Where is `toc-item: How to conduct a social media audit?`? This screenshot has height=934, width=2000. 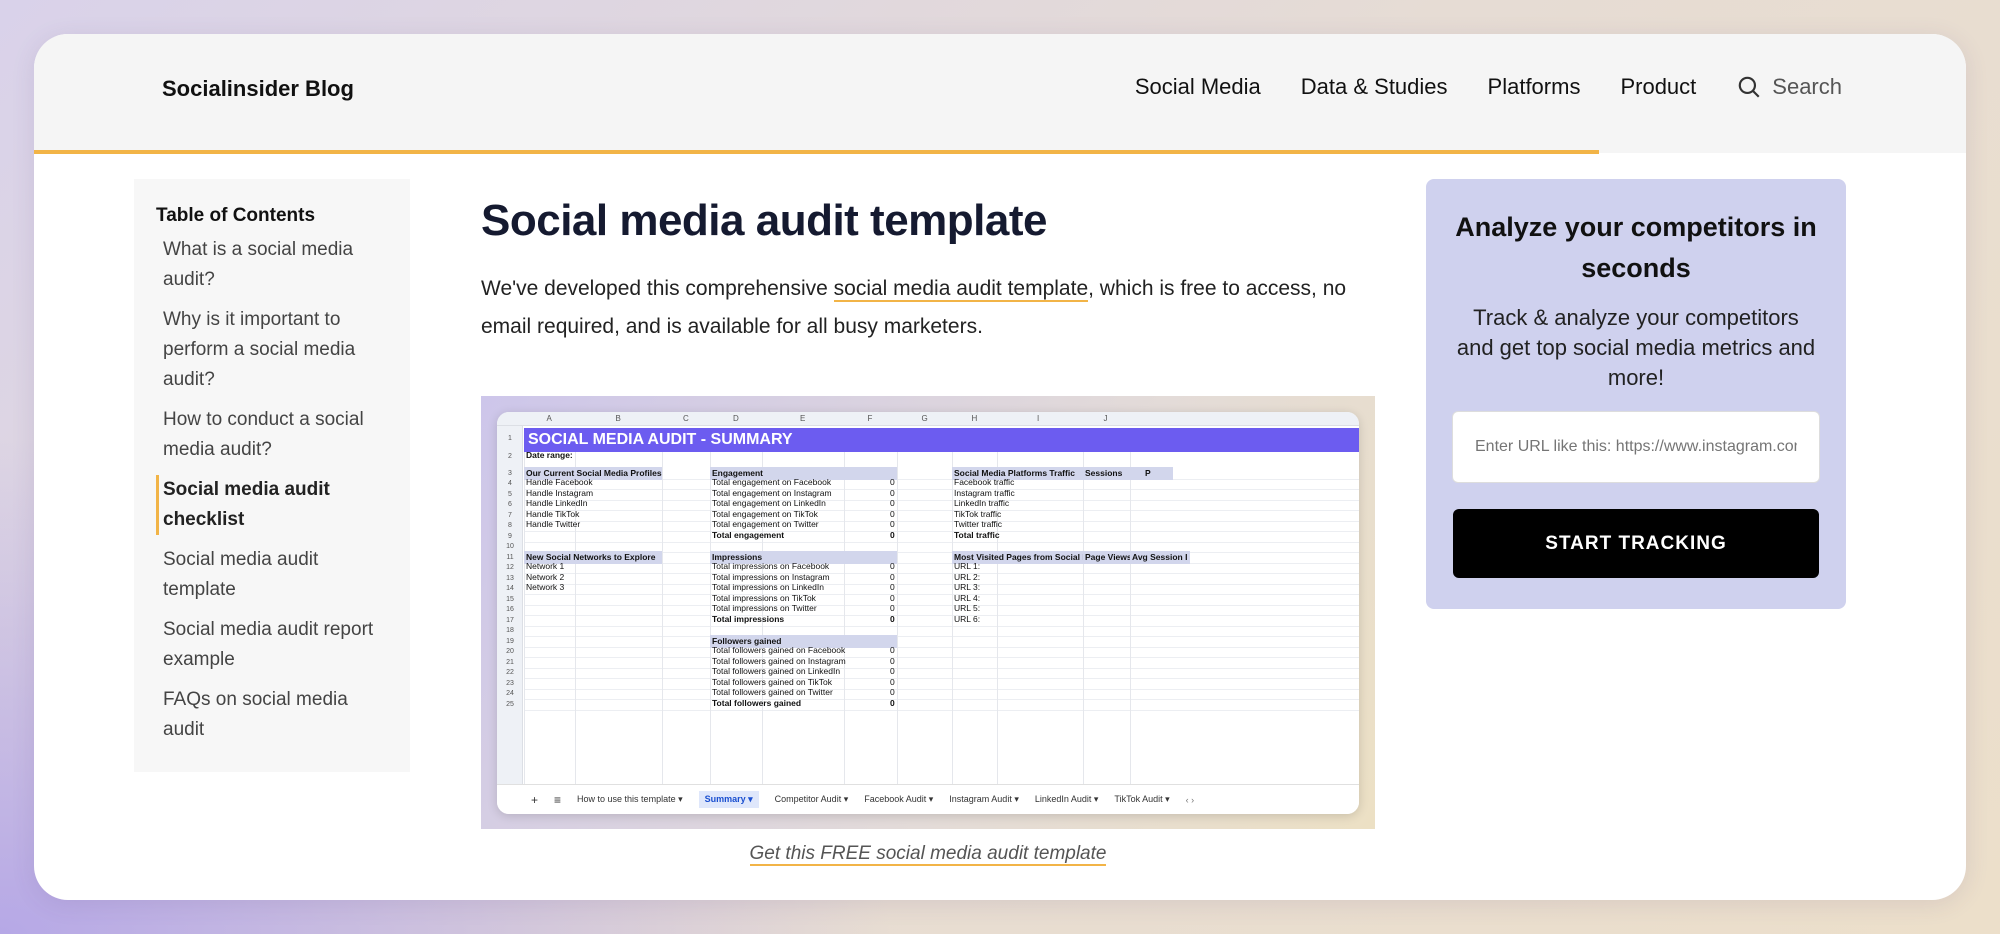 toc-item: How to conduct a social media audit? is located at coordinates (272, 435).